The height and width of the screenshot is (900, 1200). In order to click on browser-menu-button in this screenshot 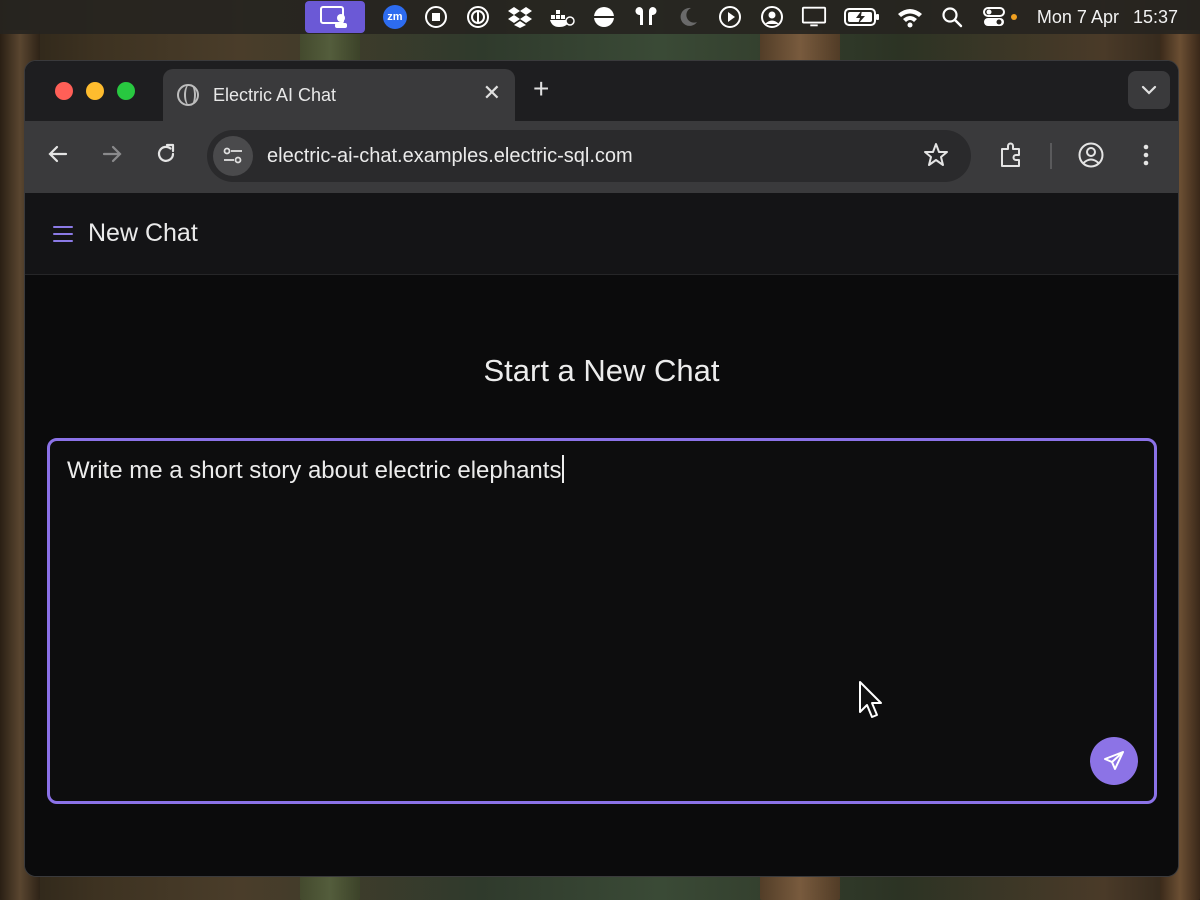, I will do `click(1146, 157)`.